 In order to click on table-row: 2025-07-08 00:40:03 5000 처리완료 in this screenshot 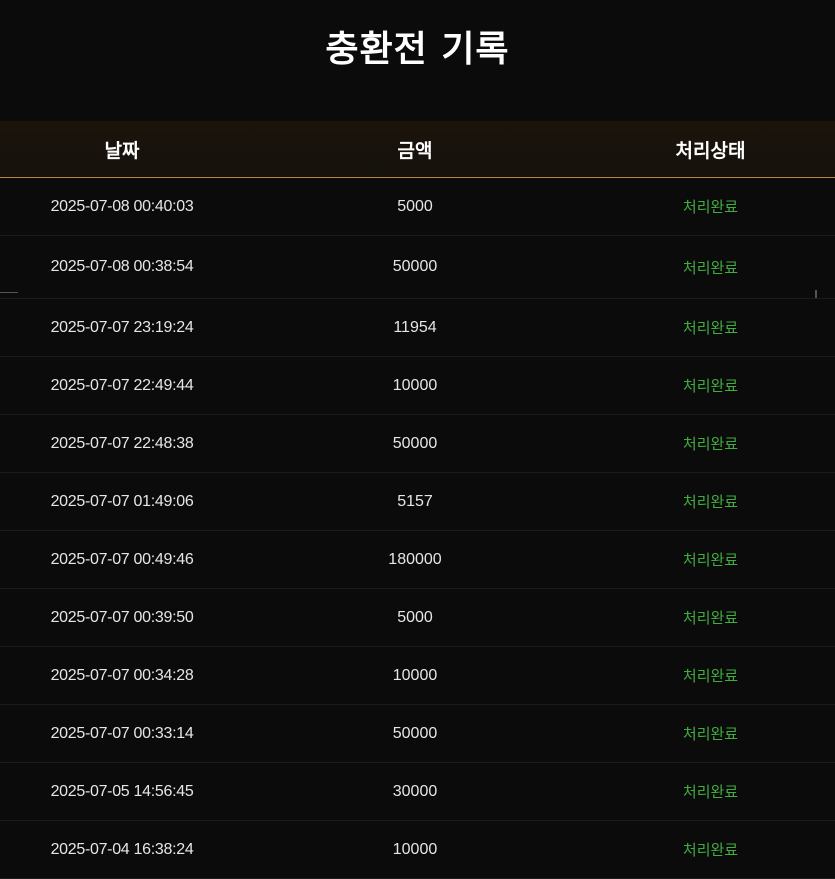, I will do `click(417, 207)`.